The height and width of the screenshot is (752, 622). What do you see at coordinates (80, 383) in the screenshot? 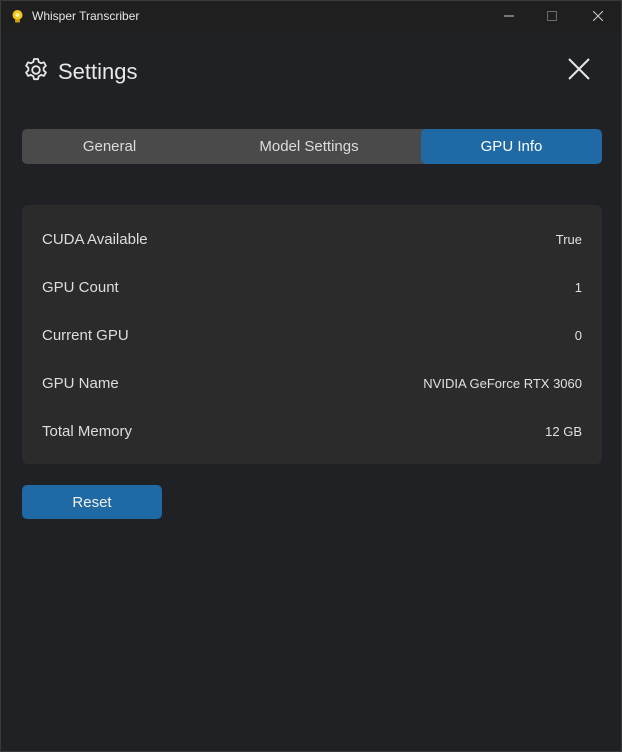
I see `info-label: GPU Name` at bounding box center [80, 383].